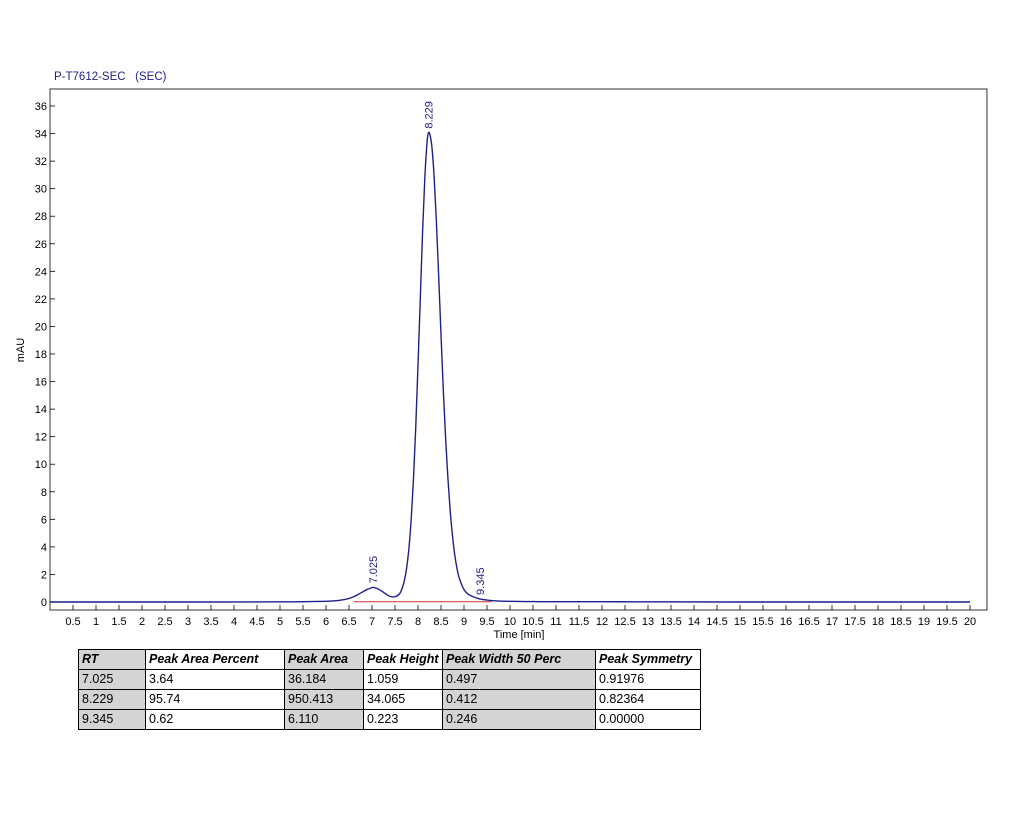 This screenshot has height=816, width=1010. I want to click on x-tick-label: 15.5, so click(762, 622).